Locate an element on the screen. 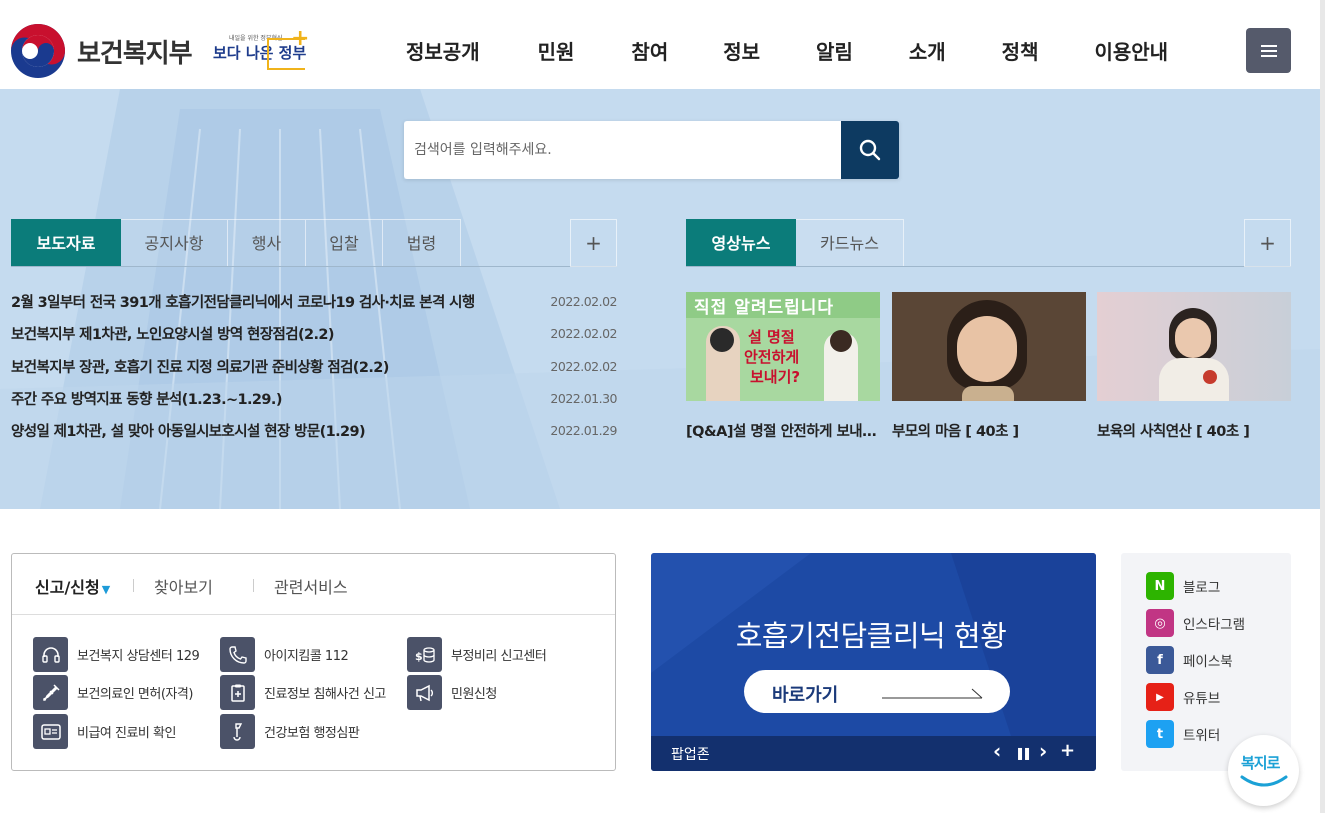 The image size is (1325, 813). service-item: 진료정보 침해사건 신고 is located at coordinates (303, 692).